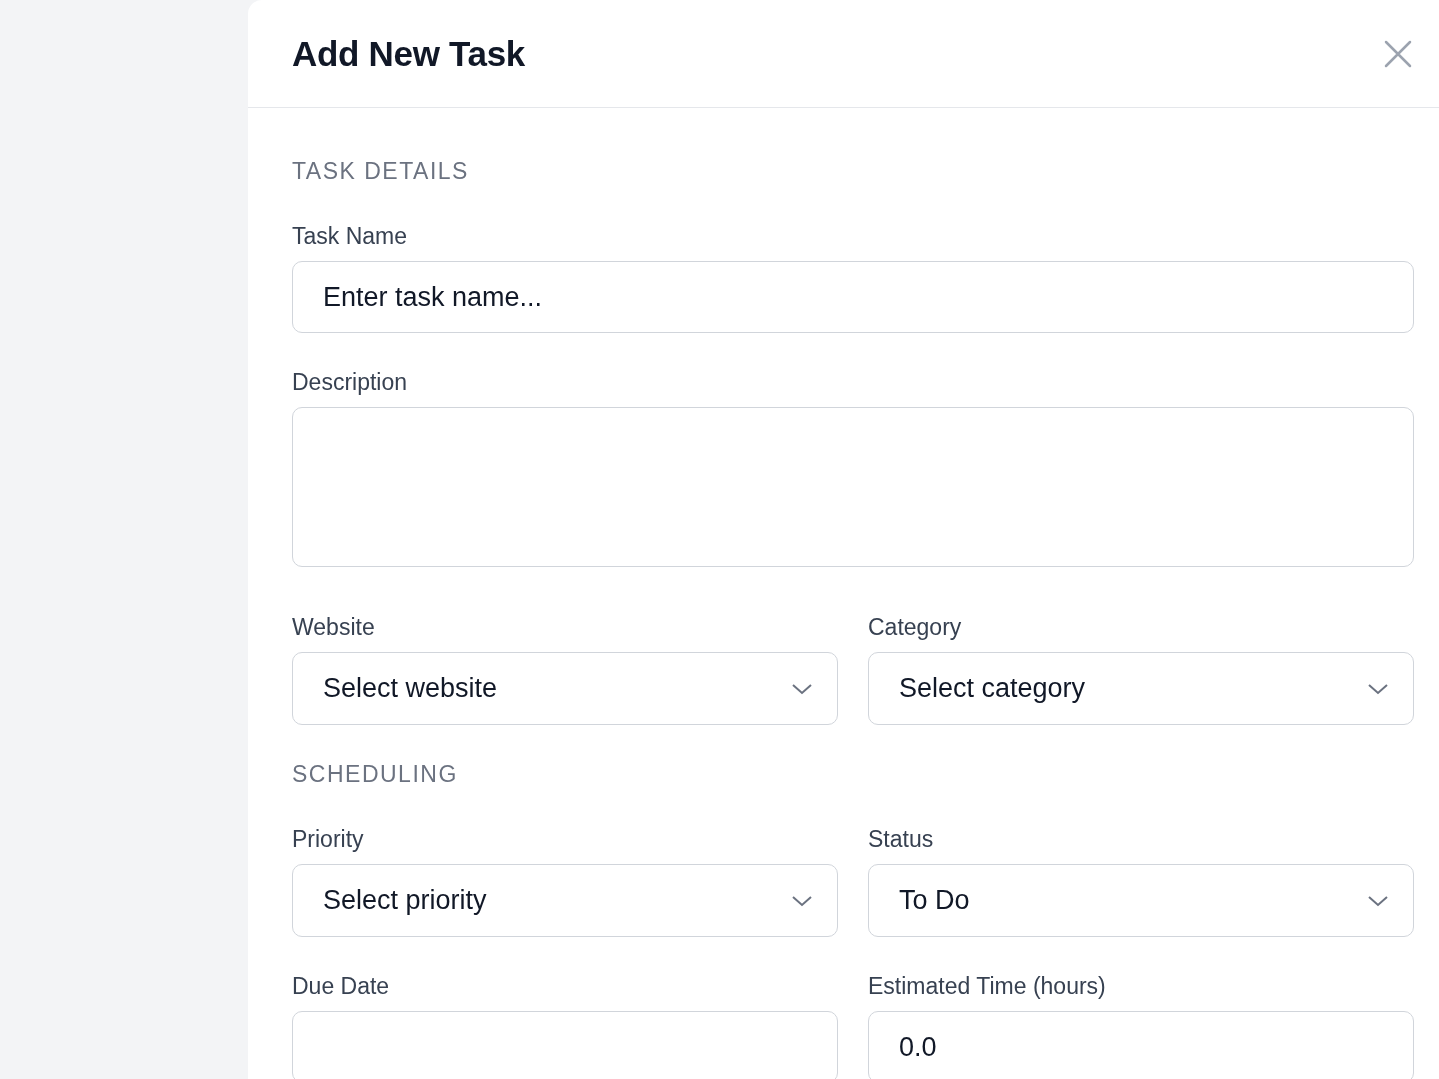 The height and width of the screenshot is (1079, 1439). Describe the element at coordinates (328, 839) in the screenshot. I see `field-label: Priority` at that location.